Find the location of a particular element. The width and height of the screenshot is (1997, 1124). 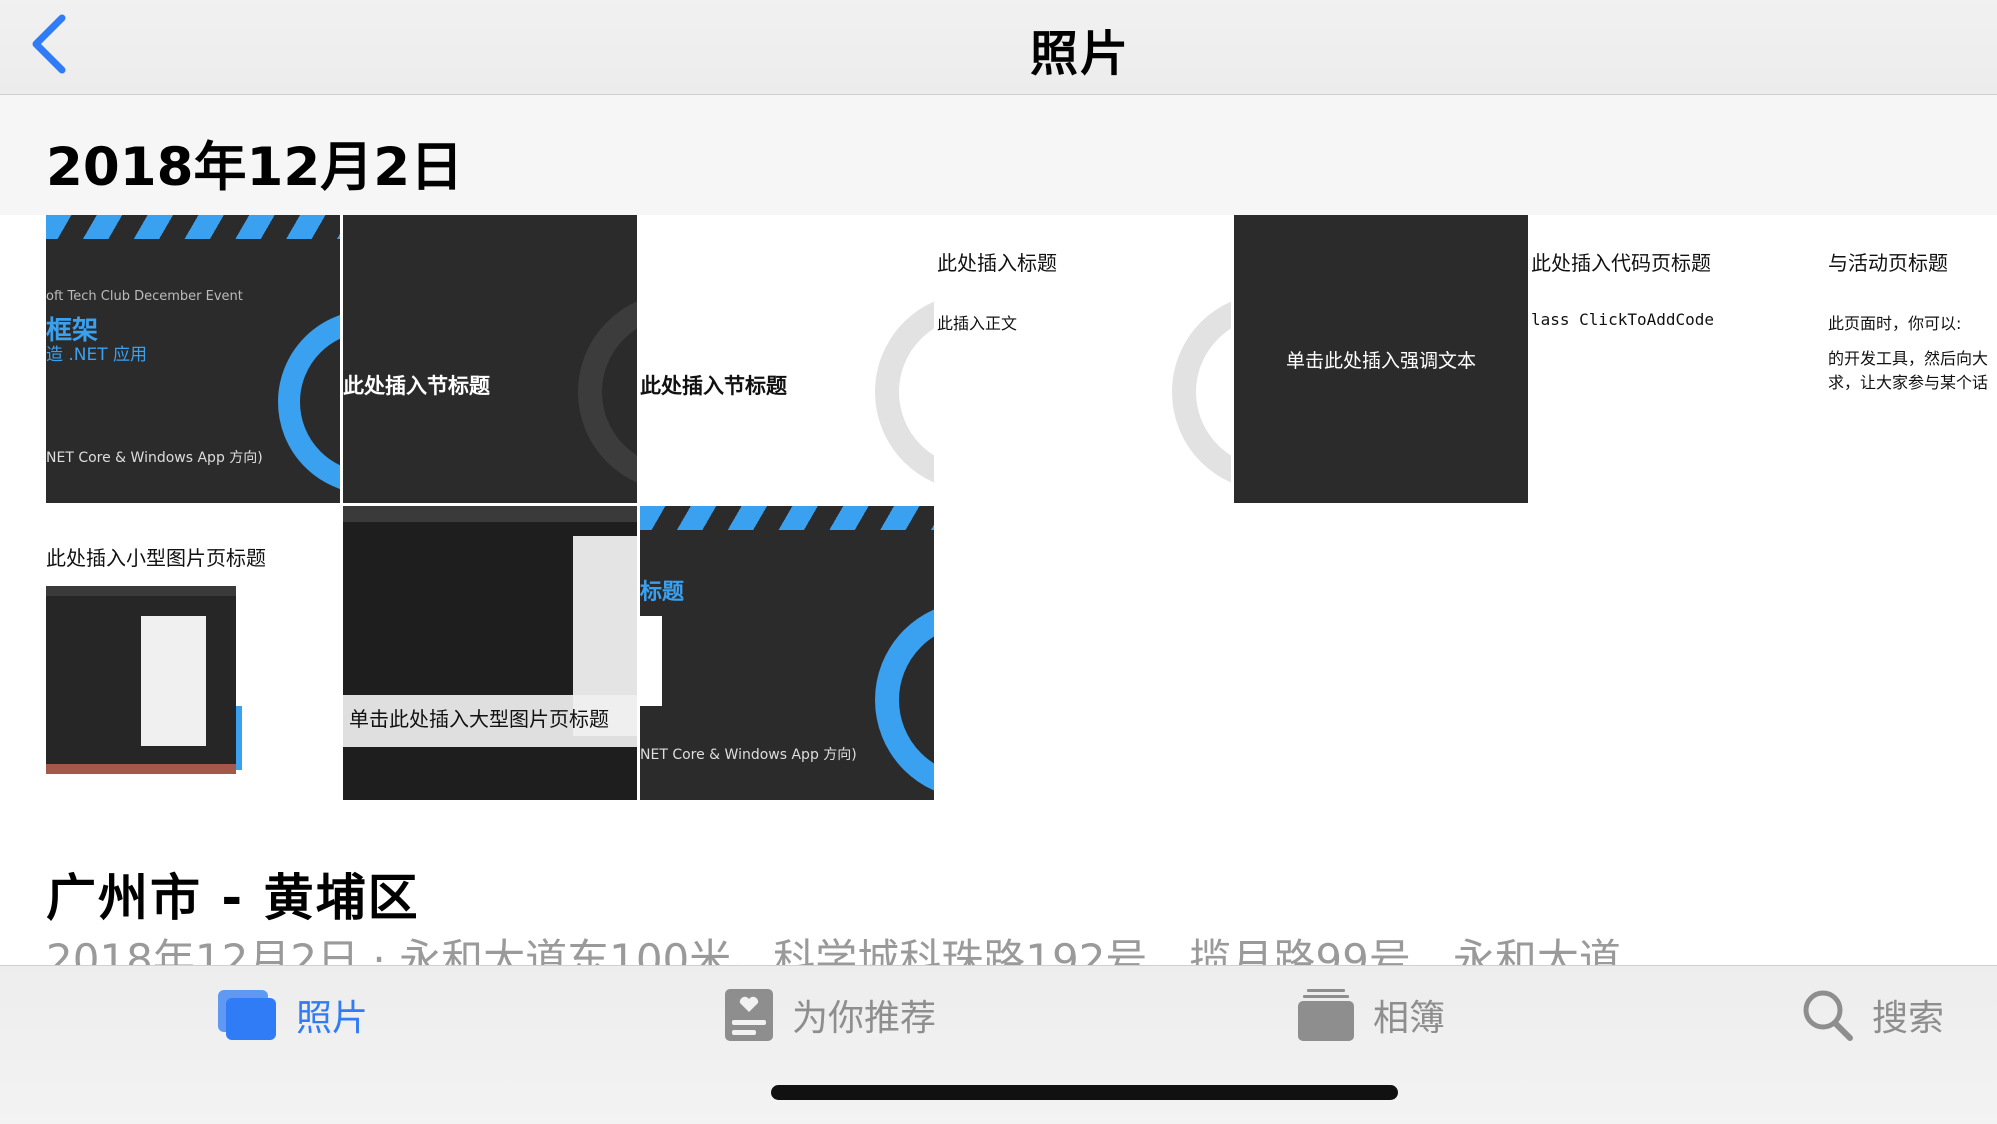

location-title: 广州市 - 黄埔区 is located at coordinates (233, 894).